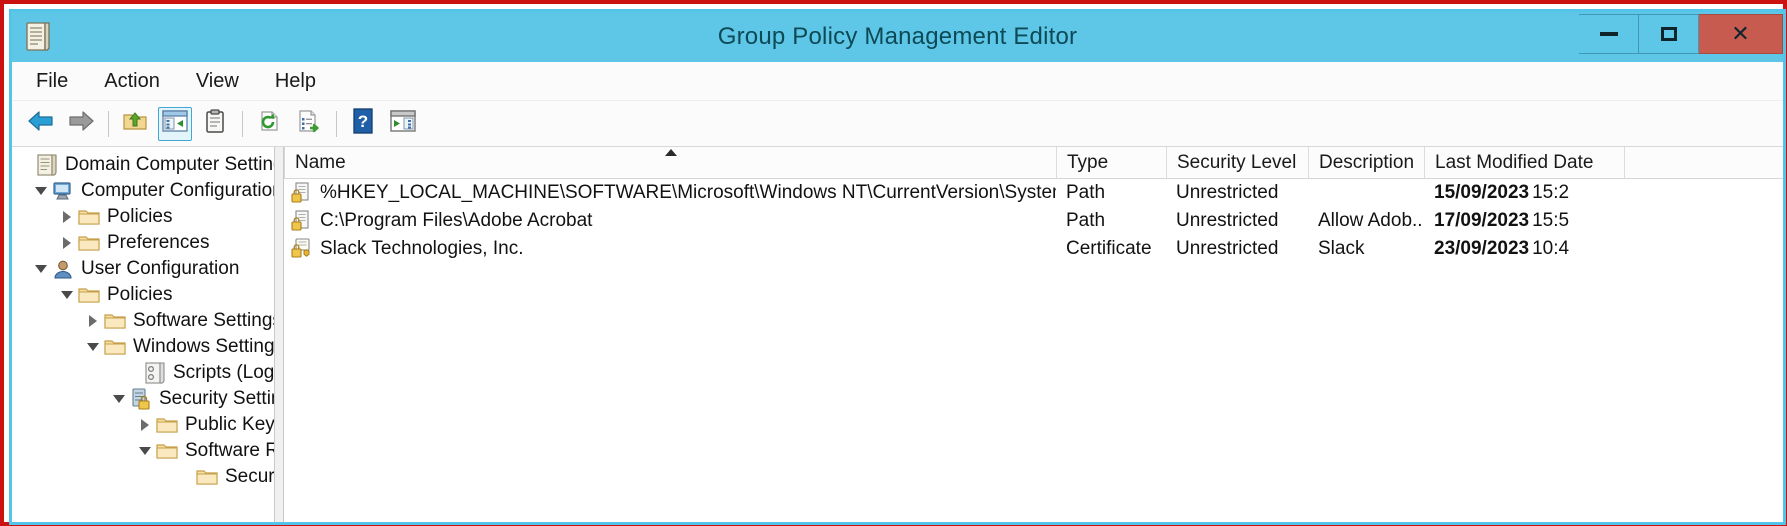 The width and height of the screenshot is (1787, 526). I want to click on window-title: Group Policy Management Editor, so click(897, 36).